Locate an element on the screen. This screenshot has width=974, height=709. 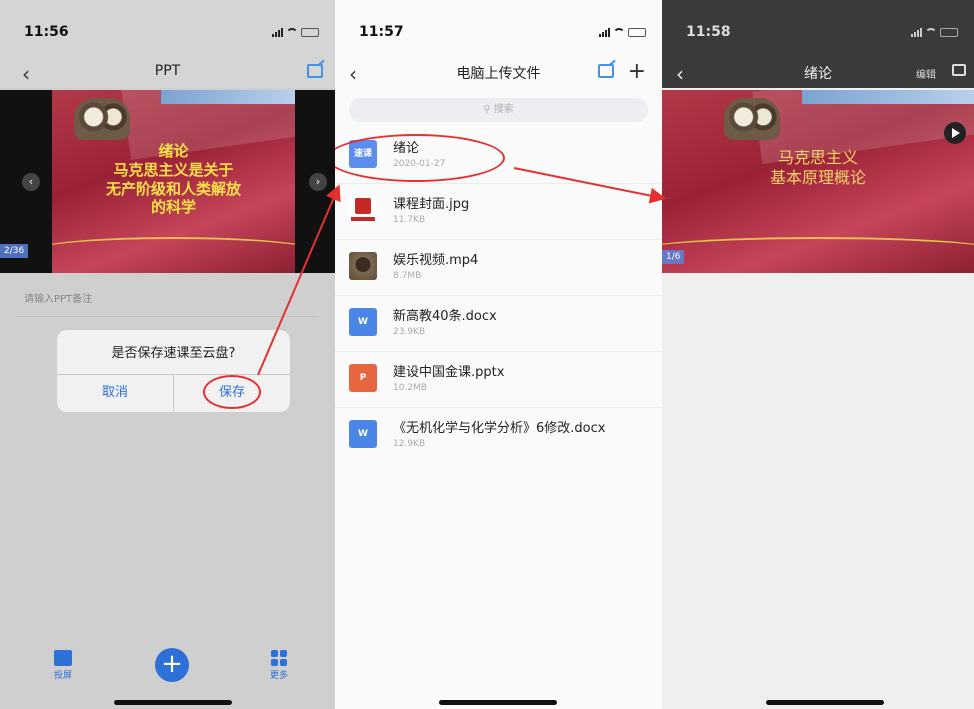
file-name: 《无机化学与化学分析》6修改.docx is located at coordinates (499, 428).